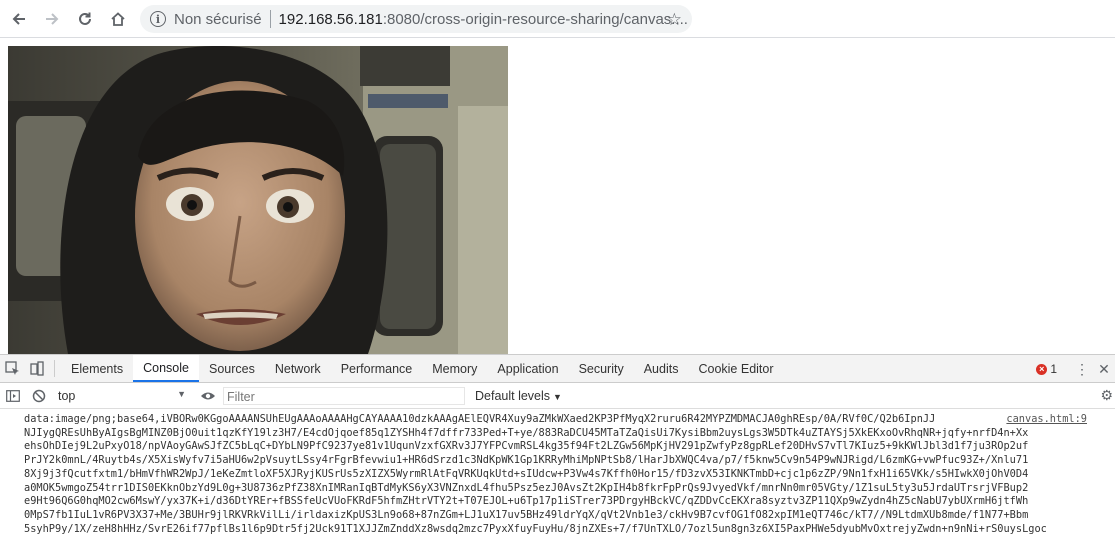 This screenshot has width=1115, height=541. Describe the element at coordinates (1106, 395) in the screenshot. I see `console-settings-gear-icon: ⚙` at that location.